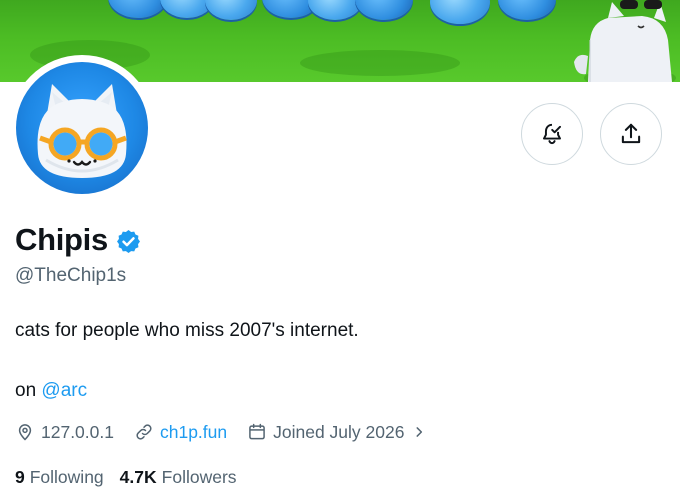  I want to click on website-item: ch1p.fun, so click(180, 432).